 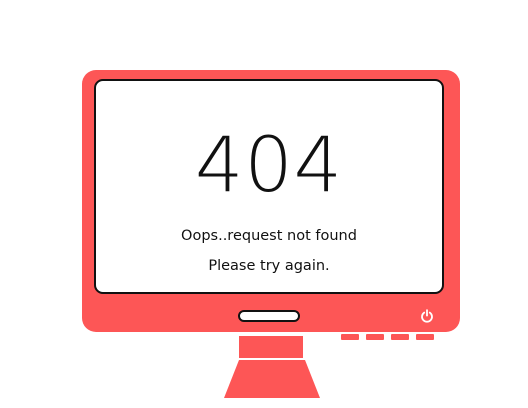 I want to click on error-message: Oops..request not found, so click(x=269, y=236).